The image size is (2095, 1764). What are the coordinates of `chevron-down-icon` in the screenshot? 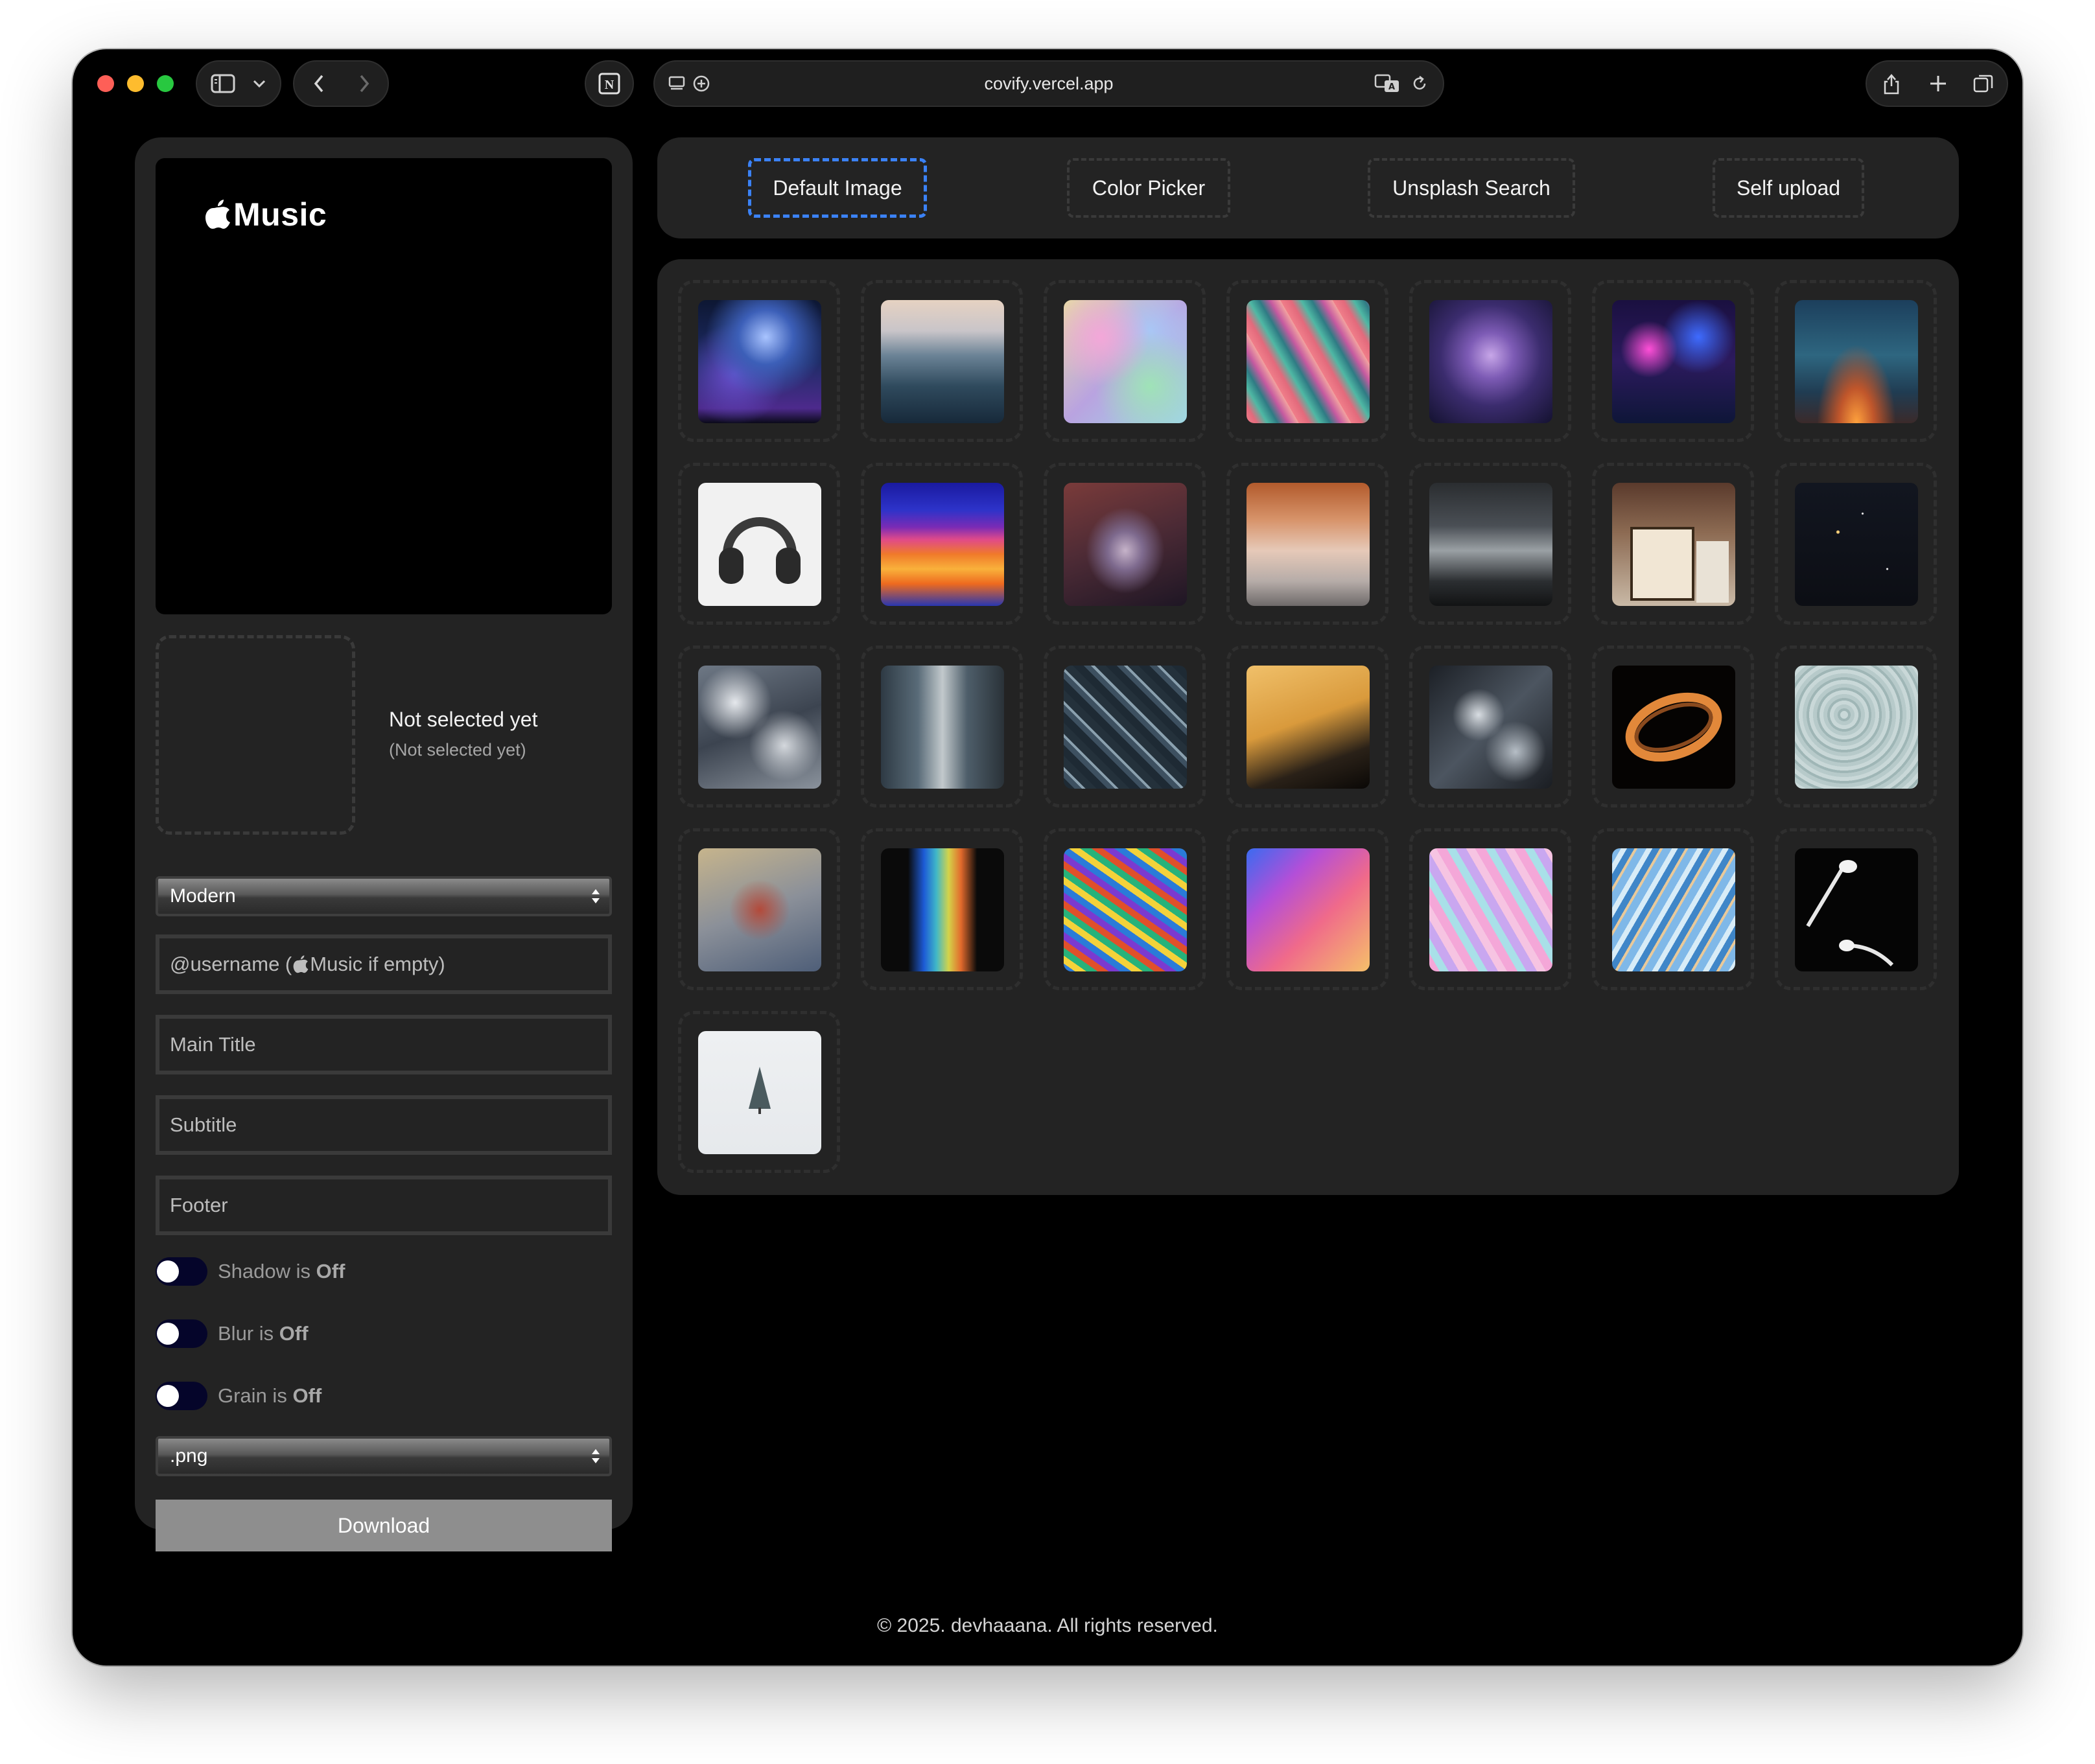 It's located at (259, 84).